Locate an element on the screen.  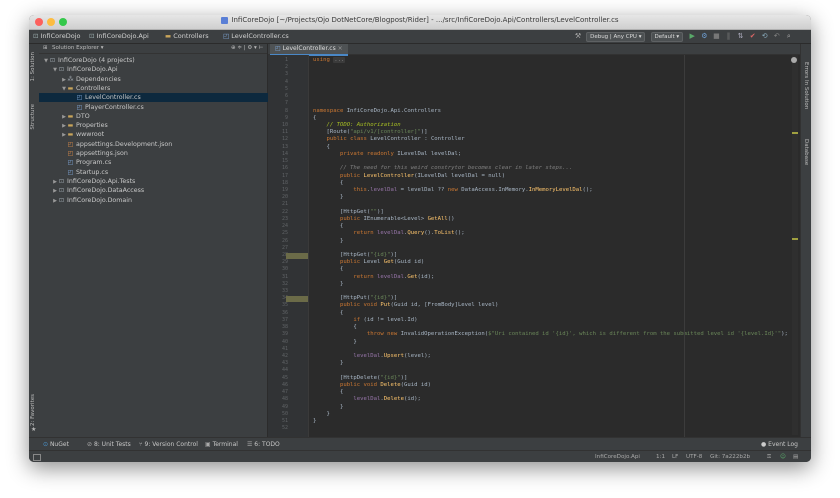
explorer-tree-item-label: InfiCoreDojo.Api is located at coordinates (92, 70).